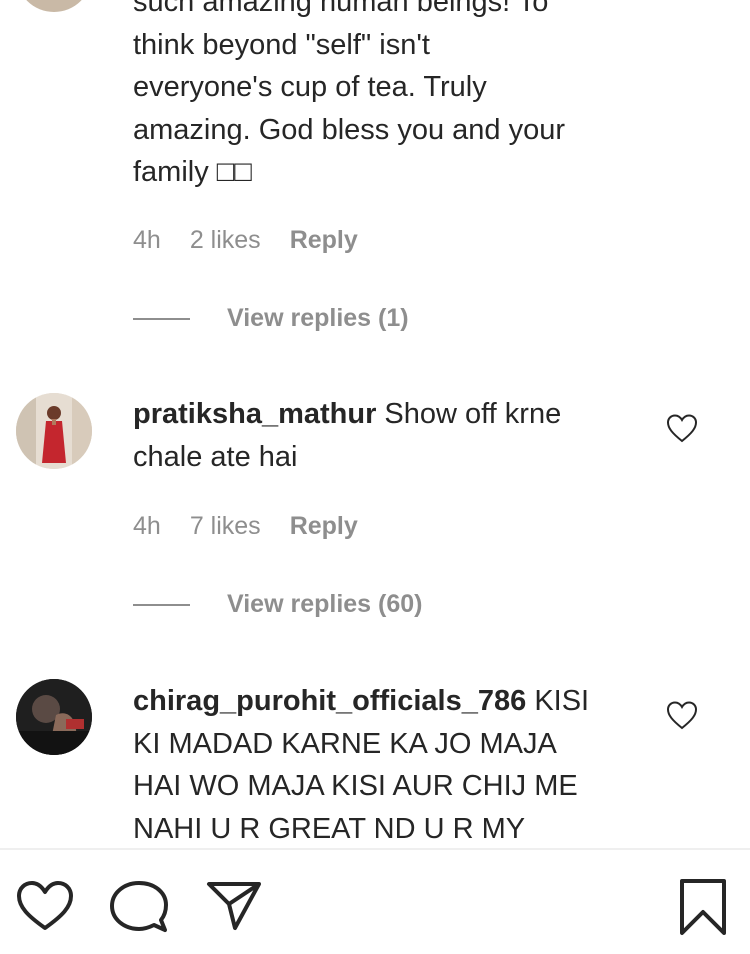 The height and width of the screenshot is (954, 750). I want to click on share-icon, so click(234, 906).